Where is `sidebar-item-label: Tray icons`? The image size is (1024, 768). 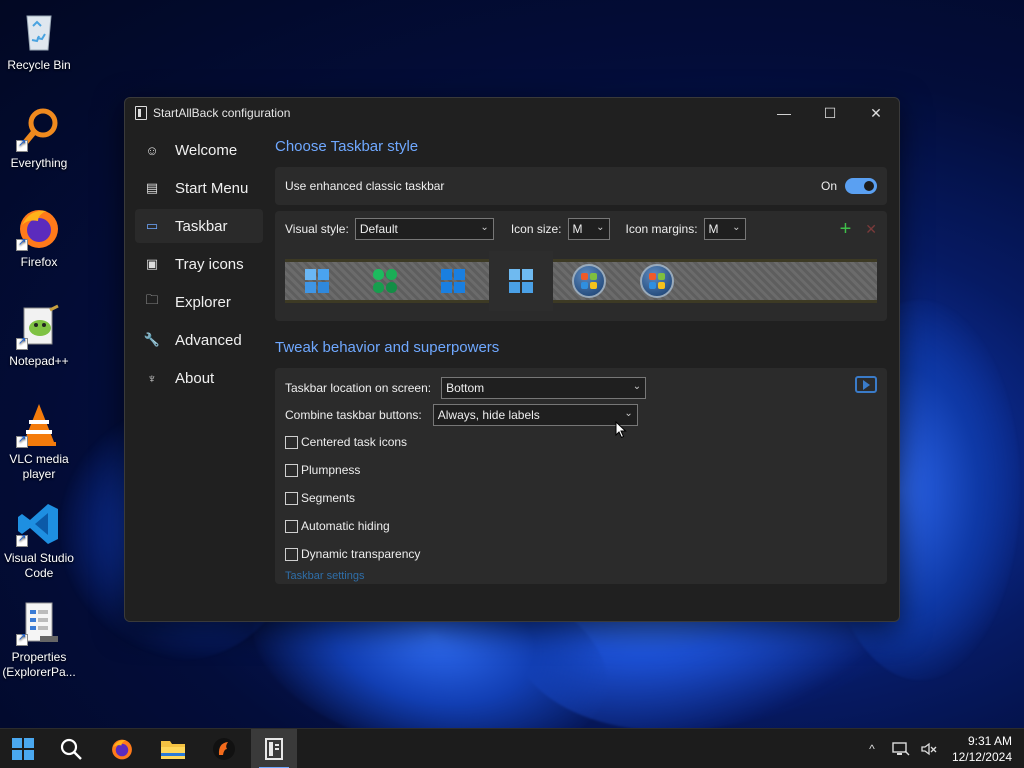
sidebar-item-label: Tray icons is located at coordinates (209, 264).